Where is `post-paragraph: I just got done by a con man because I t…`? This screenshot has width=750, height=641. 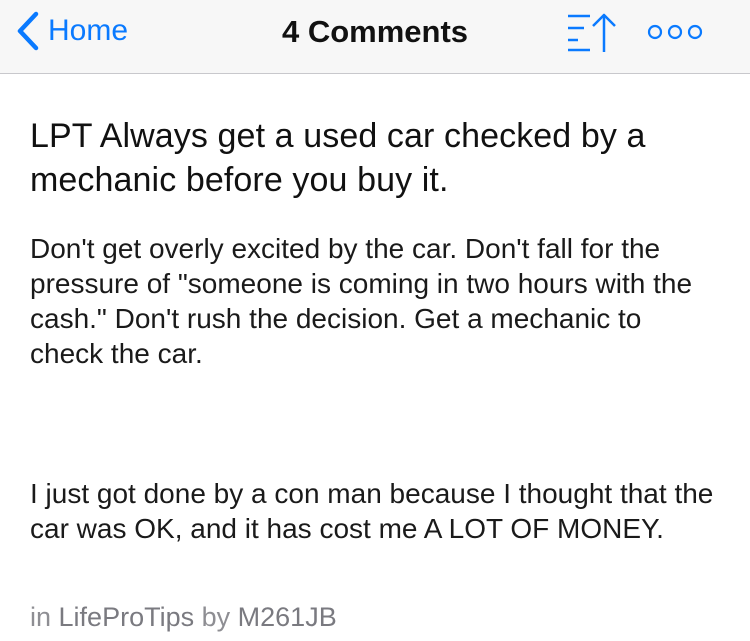 post-paragraph: I just got done by a con man because I t… is located at coordinates (372, 511).